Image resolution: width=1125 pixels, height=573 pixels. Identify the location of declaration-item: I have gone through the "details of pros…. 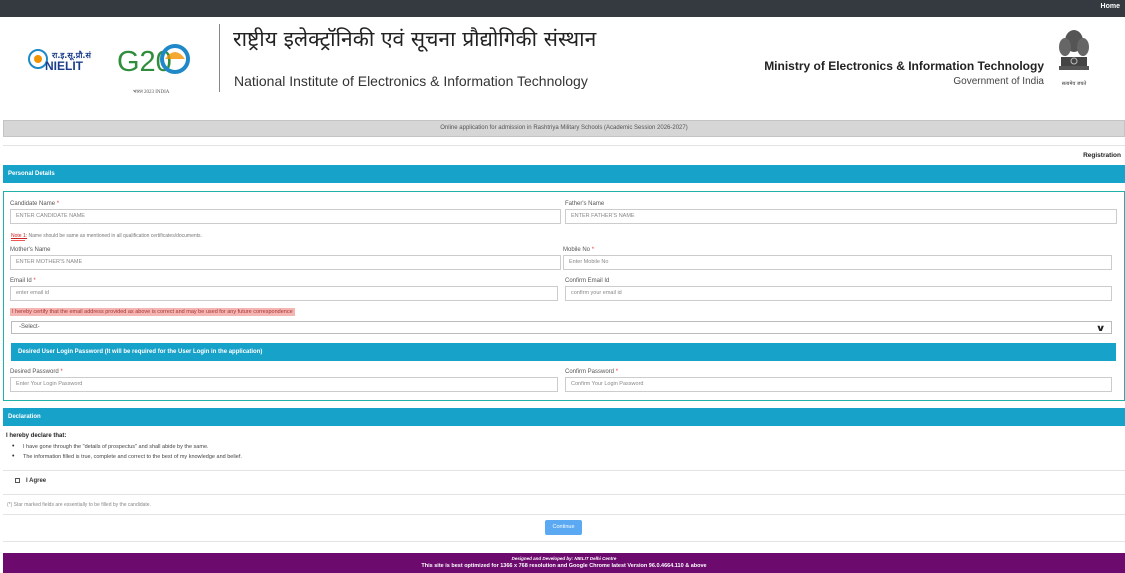
(127, 446).